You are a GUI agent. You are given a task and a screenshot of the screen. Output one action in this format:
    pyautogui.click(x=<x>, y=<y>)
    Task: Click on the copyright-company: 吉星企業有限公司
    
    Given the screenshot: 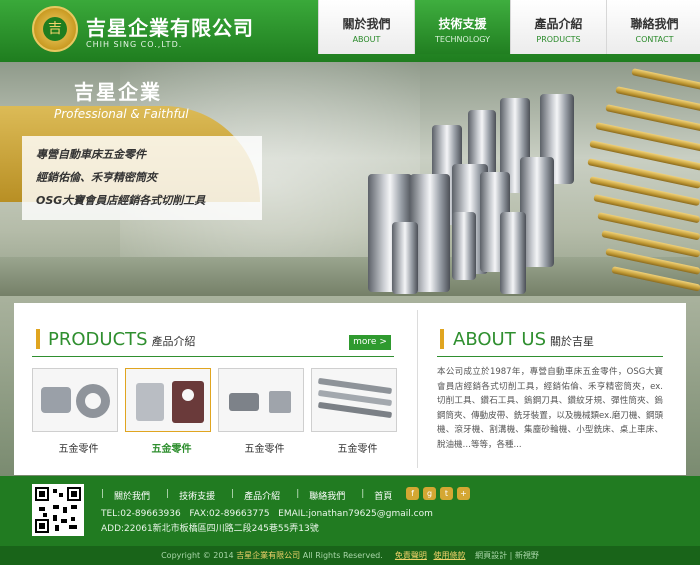 What is the action you would take?
    pyautogui.click(x=268, y=555)
    